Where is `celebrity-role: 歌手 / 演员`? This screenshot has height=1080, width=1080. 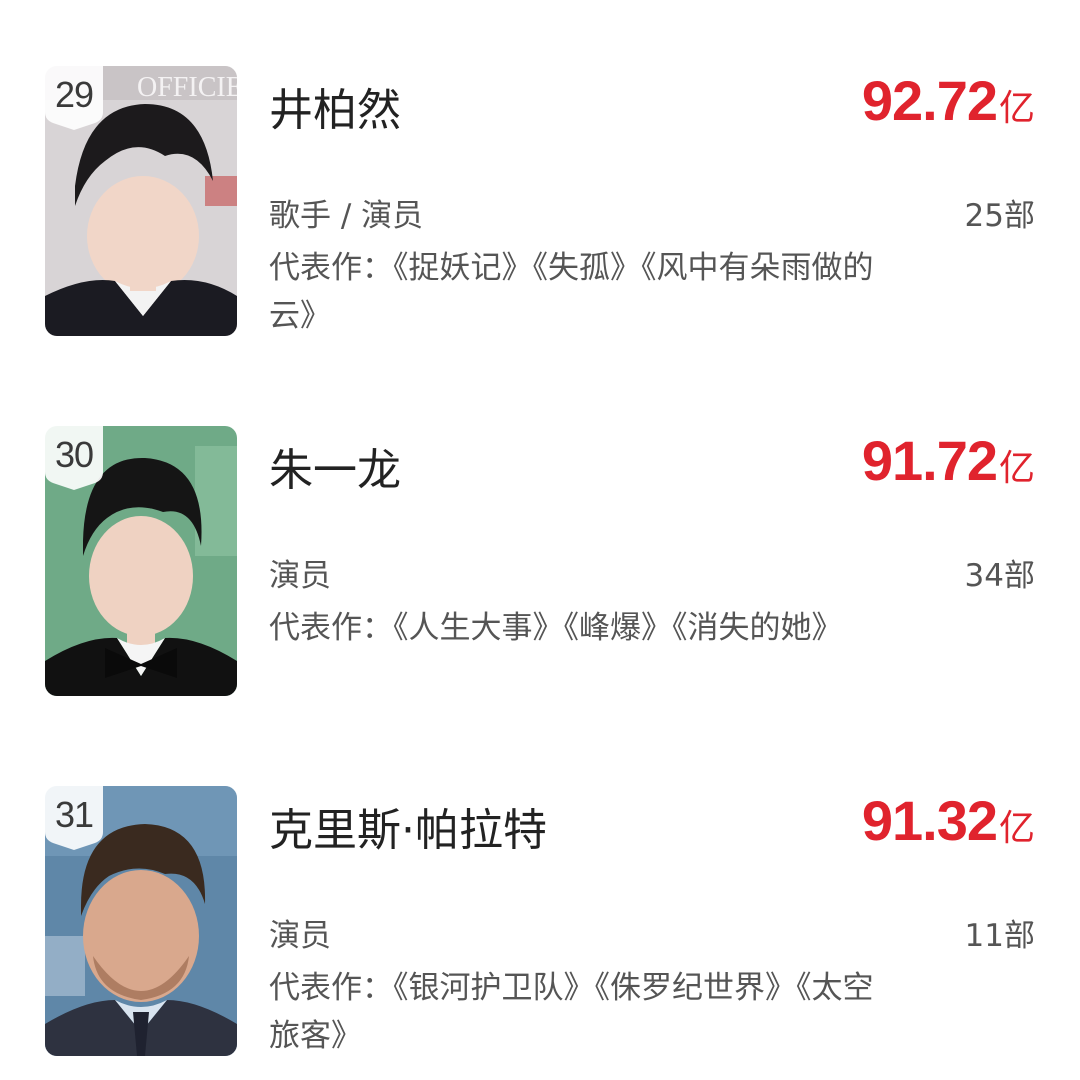 celebrity-role: 歌手 / 演员 is located at coordinates (346, 216).